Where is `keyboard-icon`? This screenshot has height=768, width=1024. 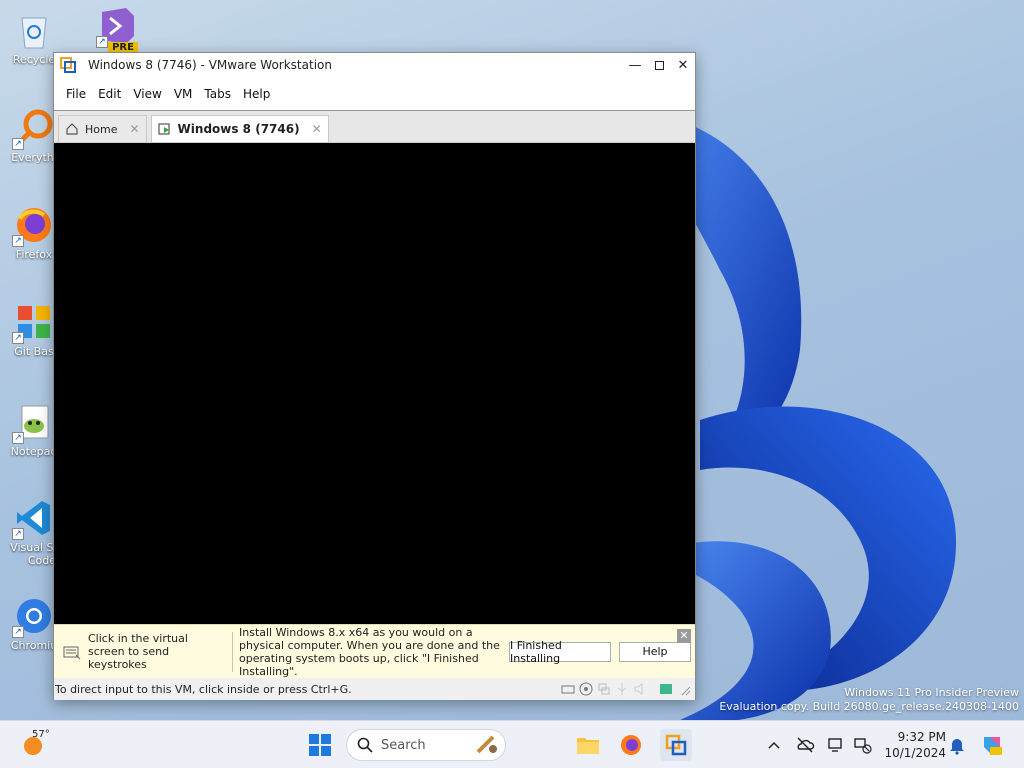 keyboard-icon is located at coordinates (72, 652).